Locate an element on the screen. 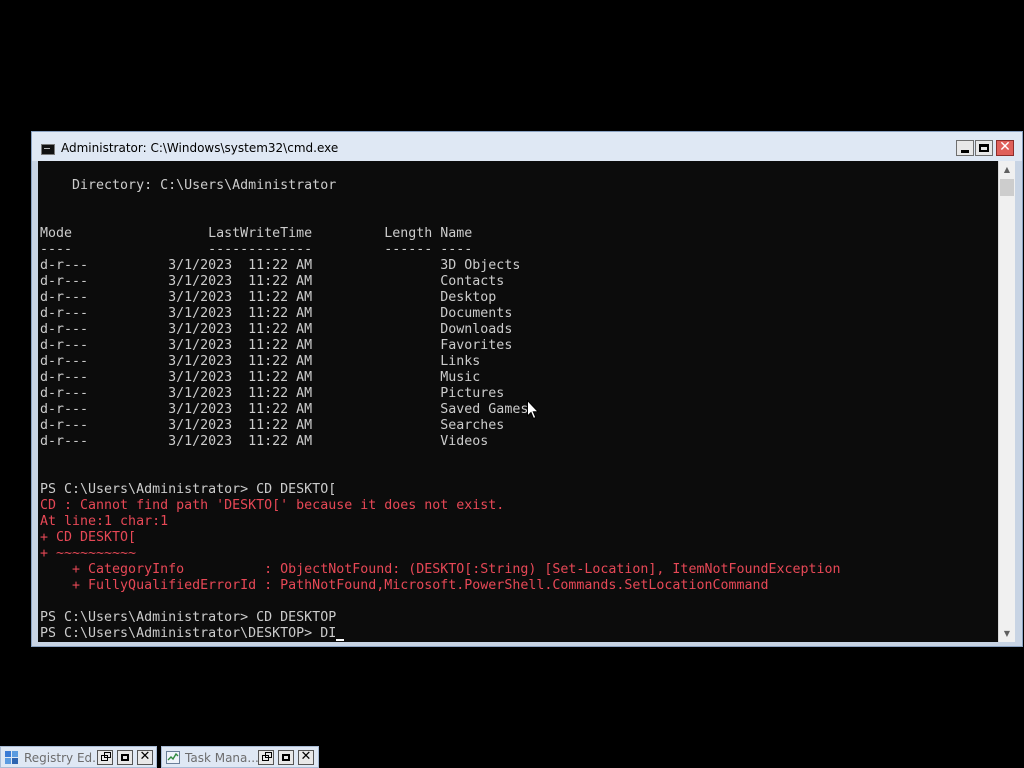 The image size is (1024, 768). console-line: ---- ------------- ------ ---- is located at coordinates (440, 250).